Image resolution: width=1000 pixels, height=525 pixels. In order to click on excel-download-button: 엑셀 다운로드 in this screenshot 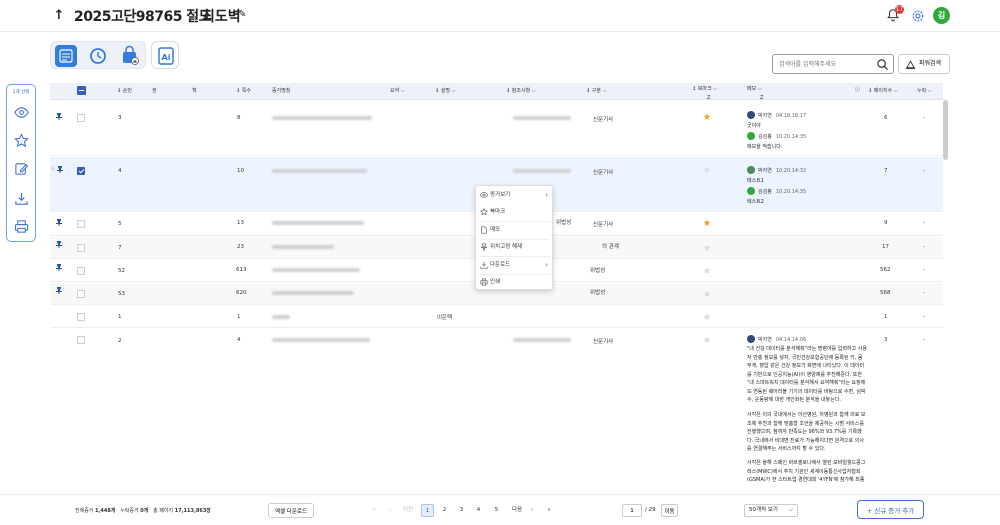, I will do `click(291, 510)`.